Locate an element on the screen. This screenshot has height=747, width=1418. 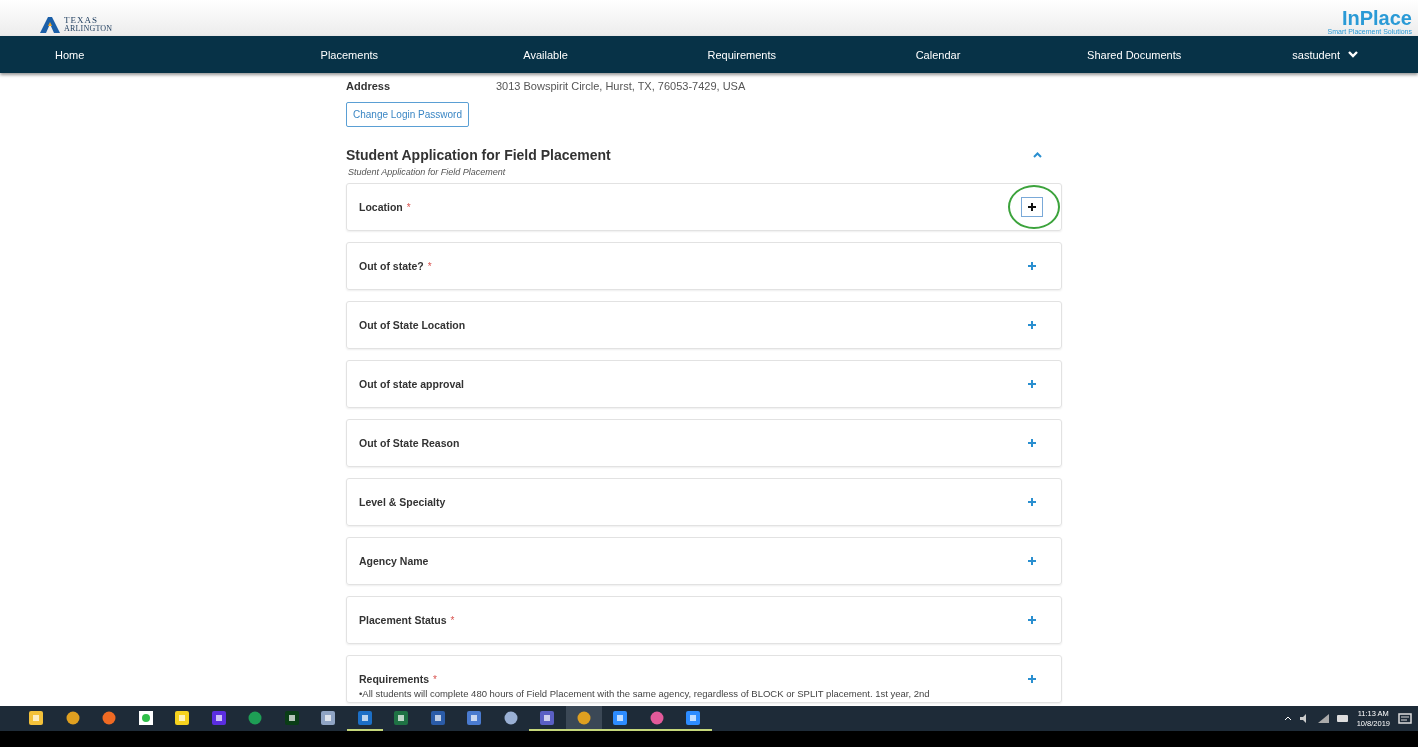
user-menu: sastudent is located at coordinates (1305, 54).